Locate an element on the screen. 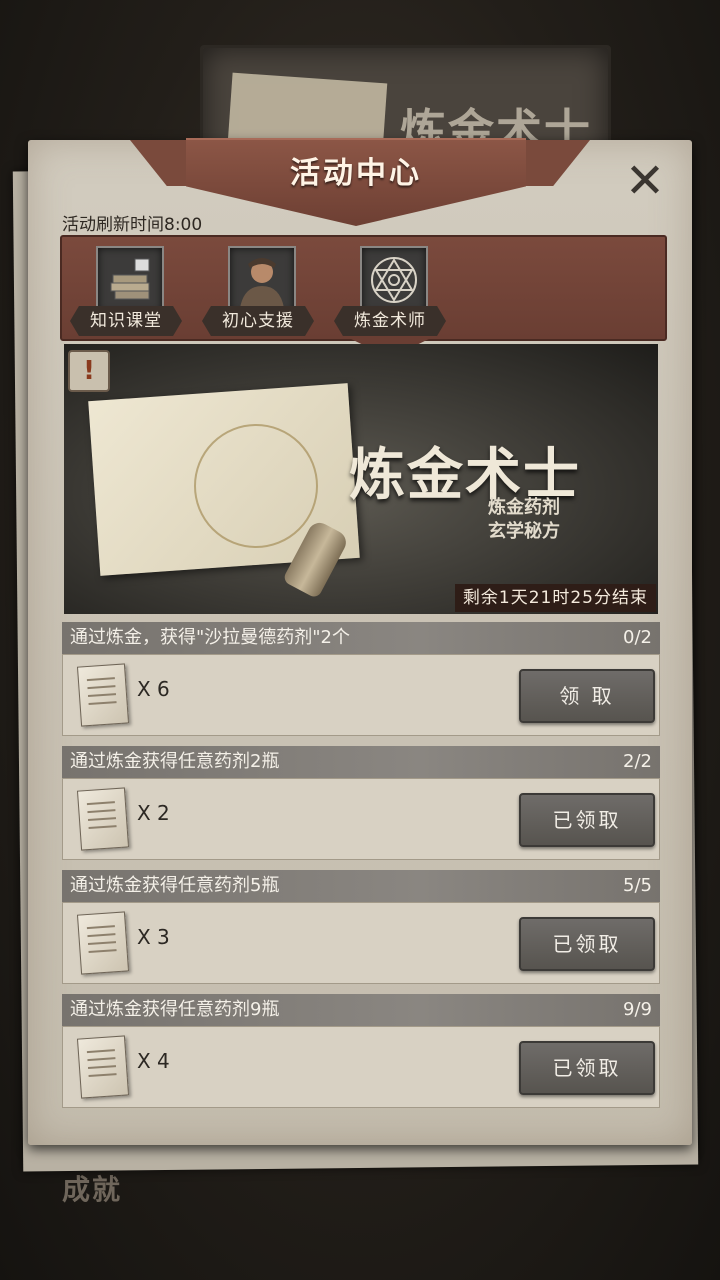 The image size is (720, 1280). task-progress: 0/2 is located at coordinates (637, 637).